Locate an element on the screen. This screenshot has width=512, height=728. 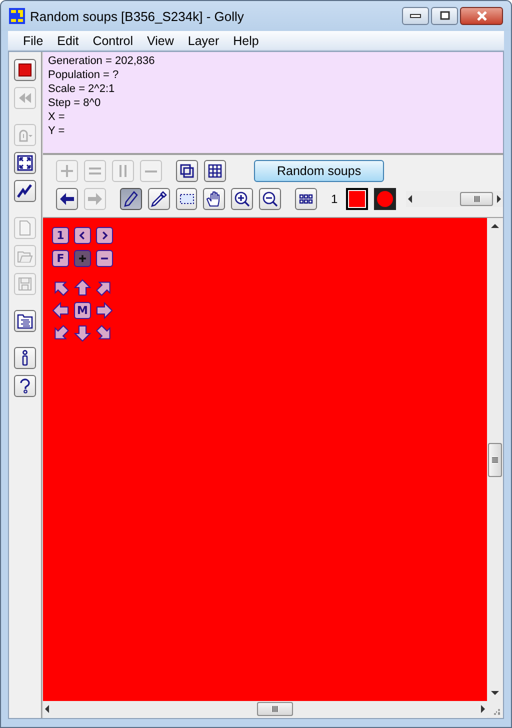
close-button is located at coordinates (481, 16).